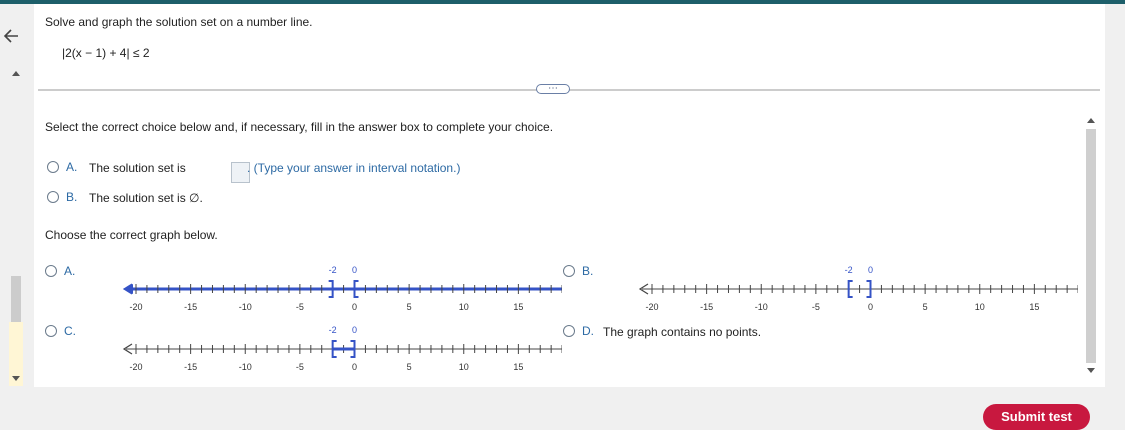 Image resolution: width=1125 pixels, height=430 pixels. I want to click on more-options-button: ⋯, so click(553, 89).